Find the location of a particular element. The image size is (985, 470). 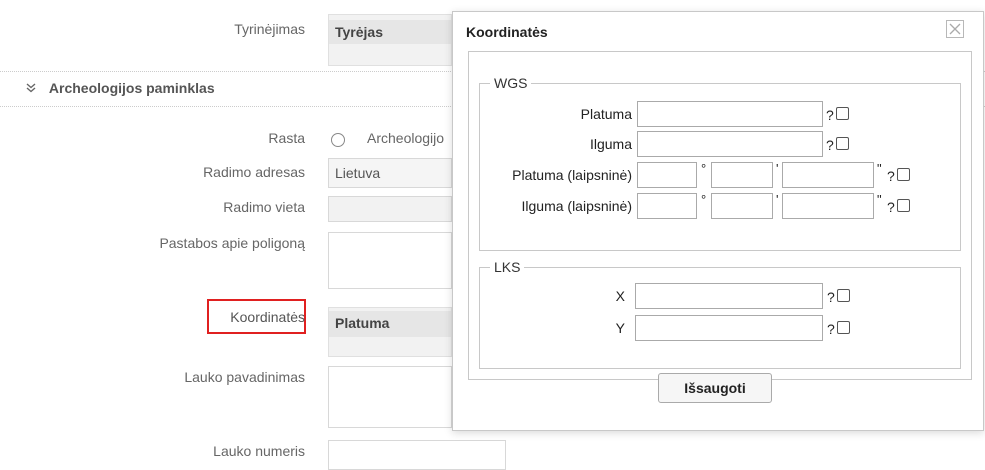

wgs-platuma-dms-checkbox is located at coordinates (903, 174).